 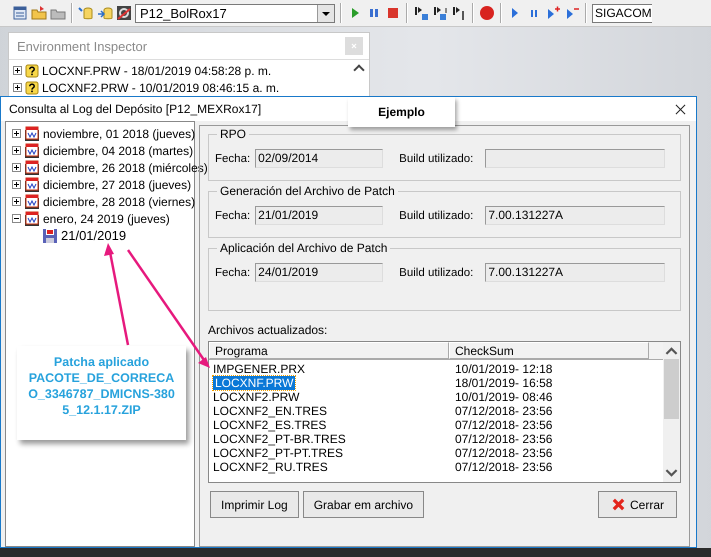 I want to click on cross-icon, so click(x=618, y=504).